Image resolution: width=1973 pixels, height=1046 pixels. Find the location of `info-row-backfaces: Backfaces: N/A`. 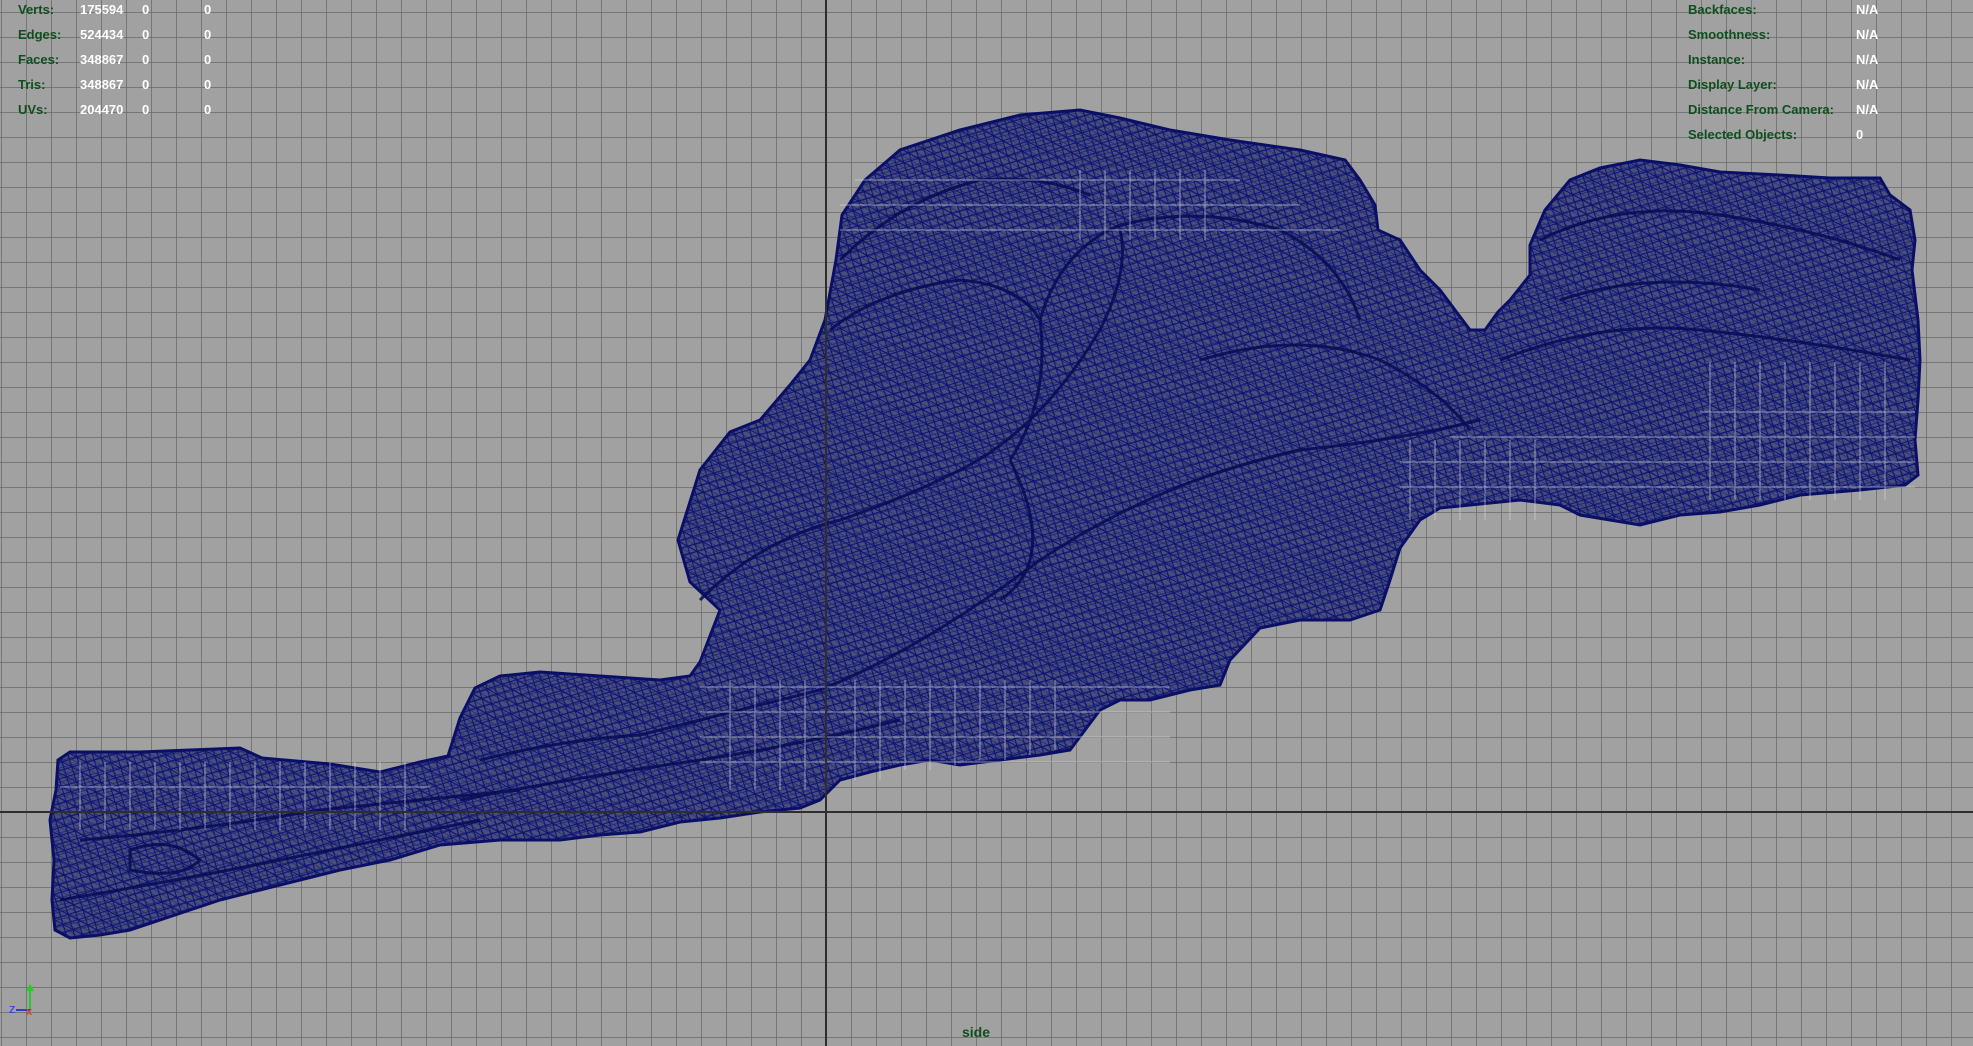

info-row-backfaces: Backfaces: N/A is located at coordinates (1818, 11).